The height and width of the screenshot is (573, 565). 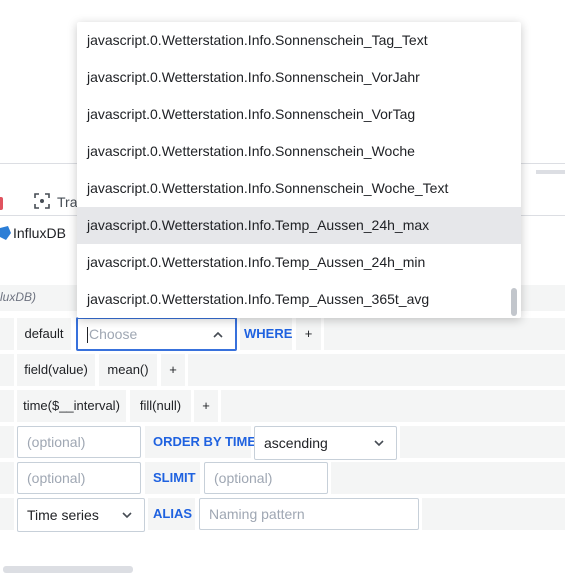 I want to click on fill-select: fill(null), so click(x=160, y=406).